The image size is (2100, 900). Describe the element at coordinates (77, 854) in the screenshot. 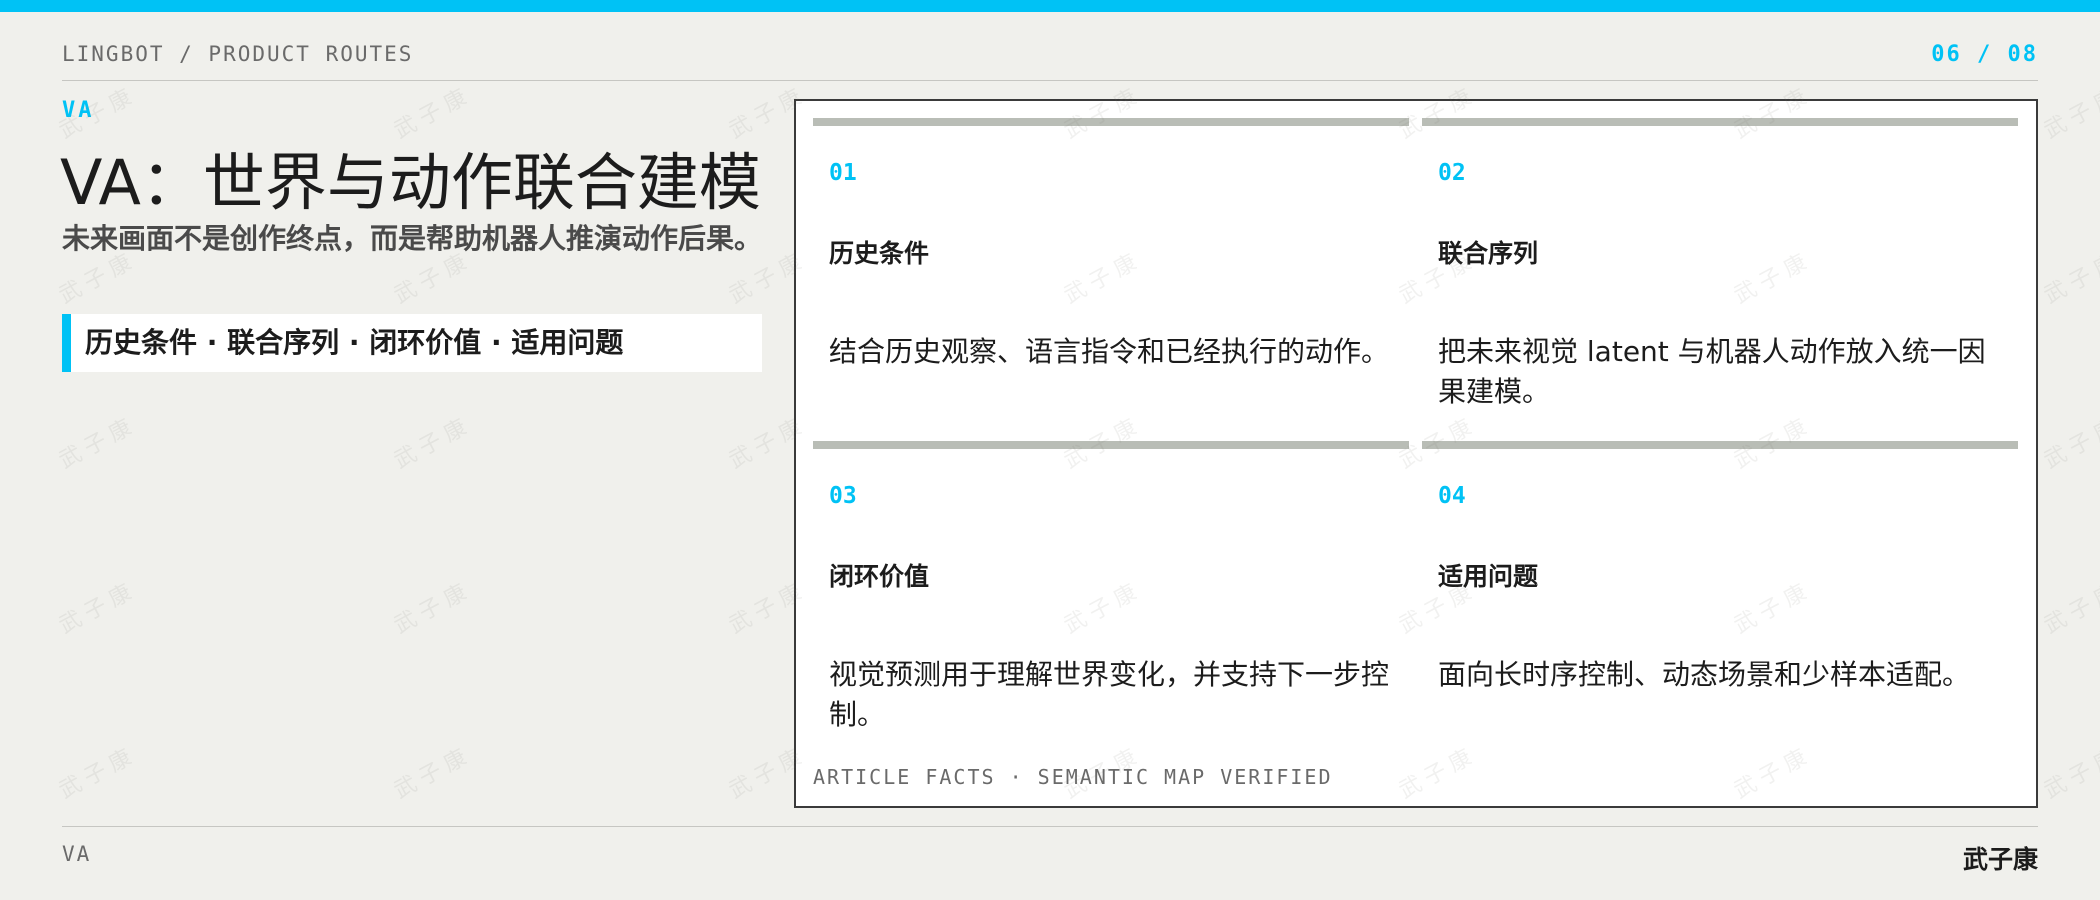

I see `footer-section-label: VA` at that location.